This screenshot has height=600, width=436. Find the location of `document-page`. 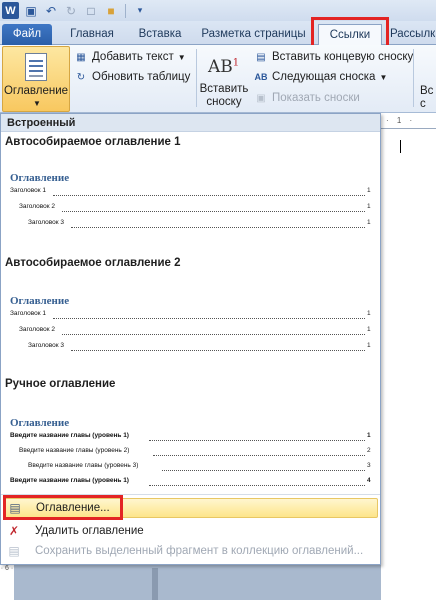

document-page is located at coordinates (408, 364).